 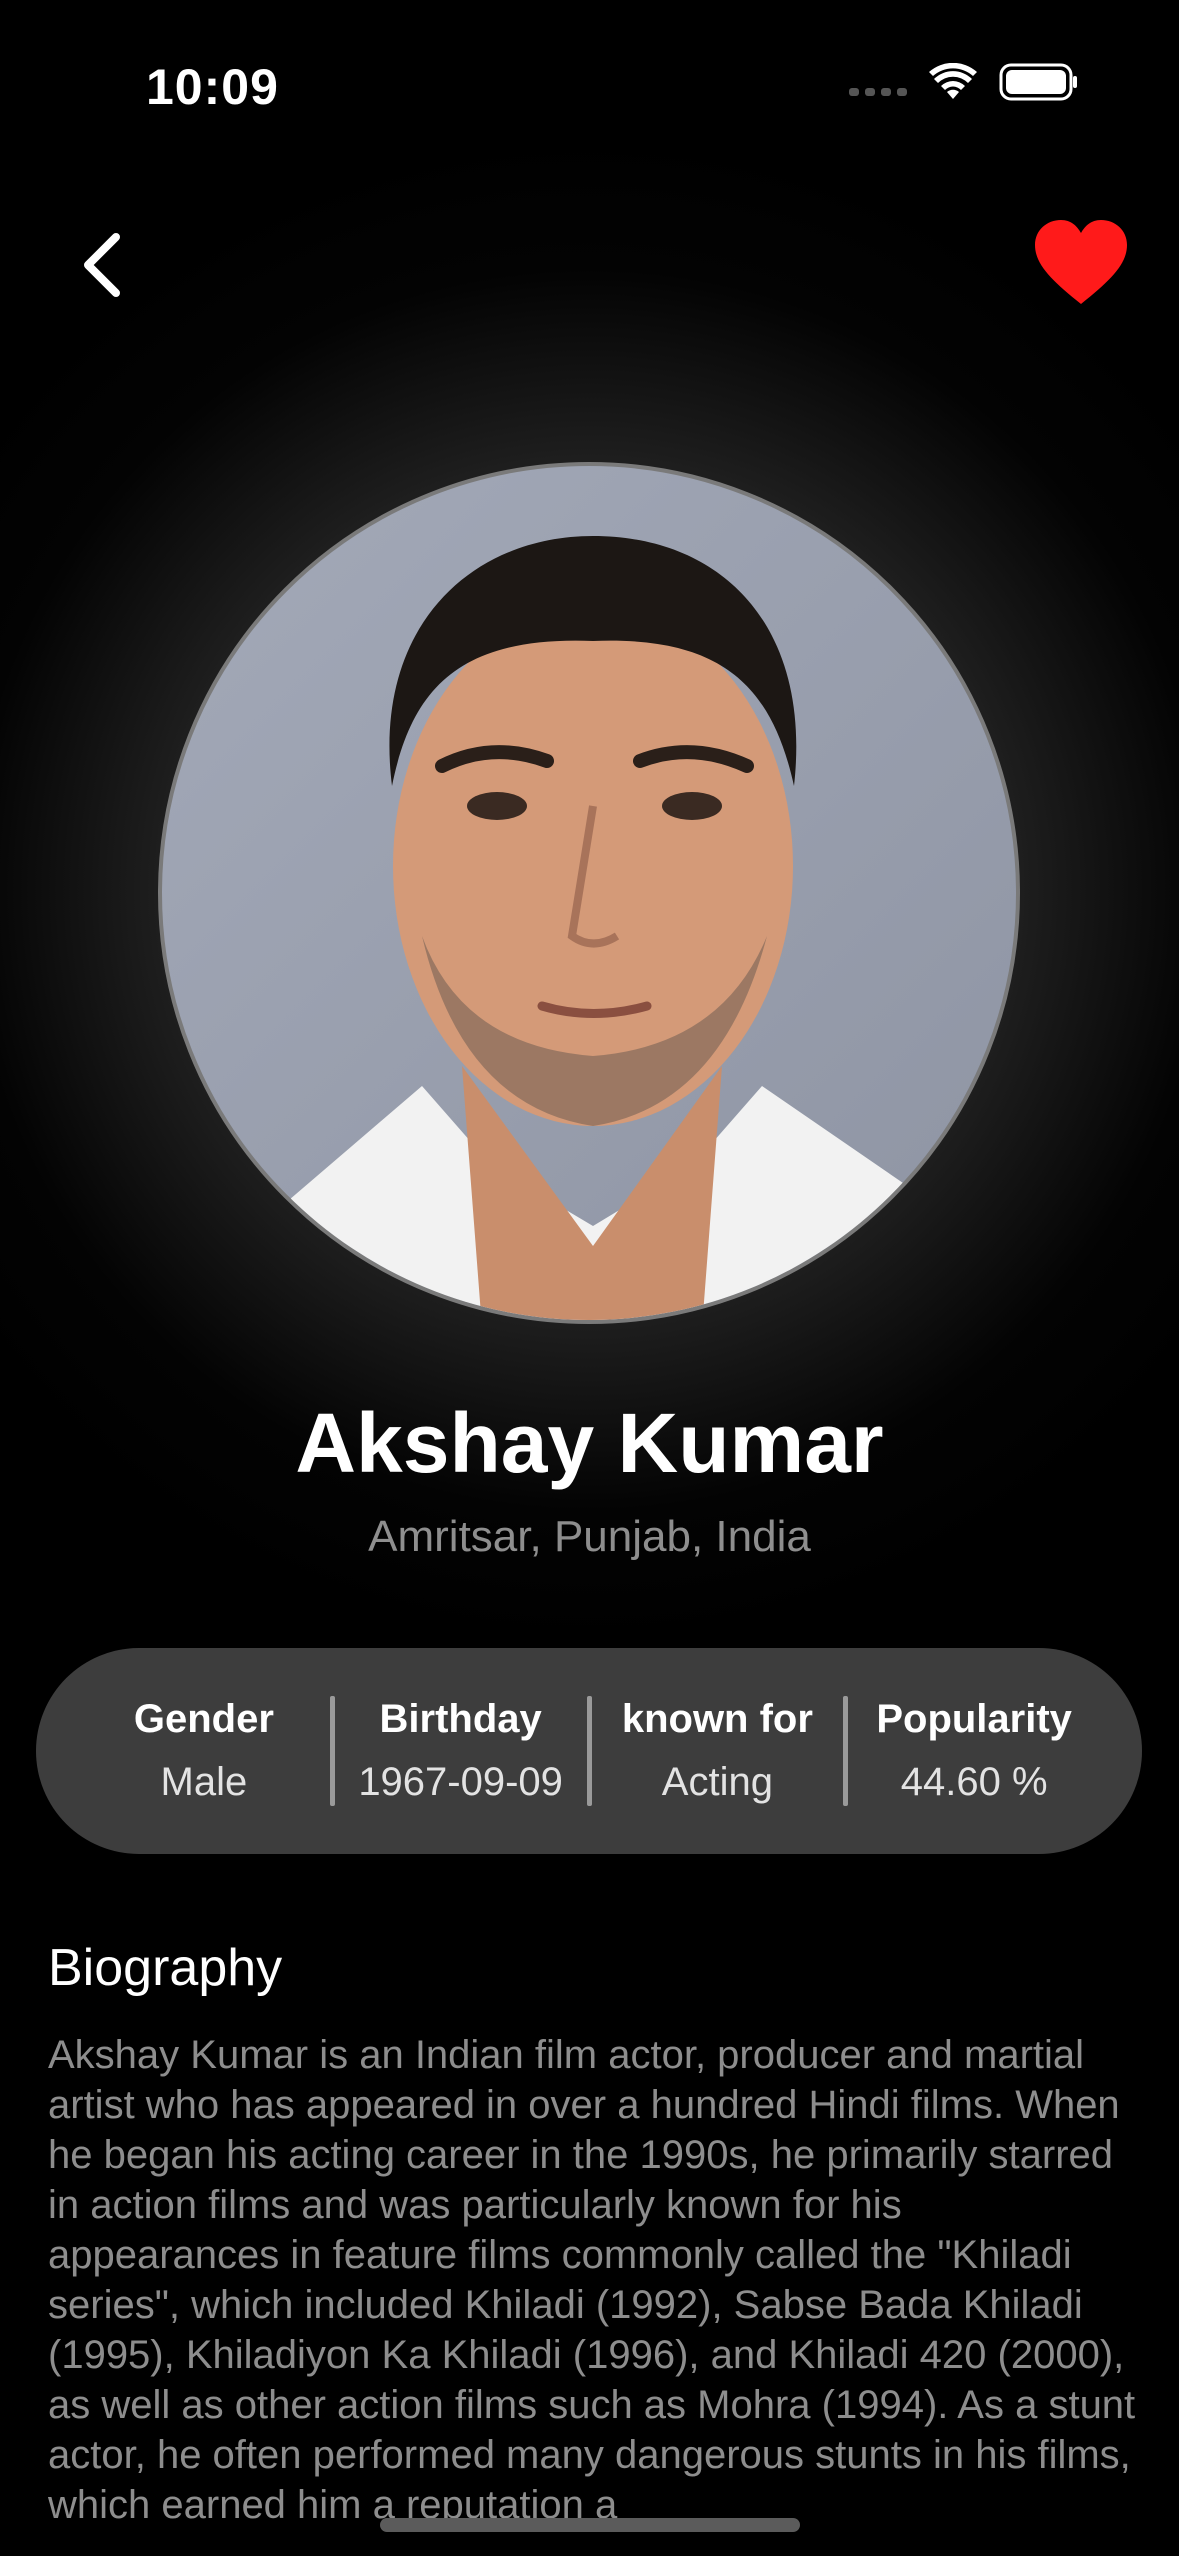 What do you see at coordinates (974, 1782) in the screenshot?
I see `info-value: 44.60 %` at bounding box center [974, 1782].